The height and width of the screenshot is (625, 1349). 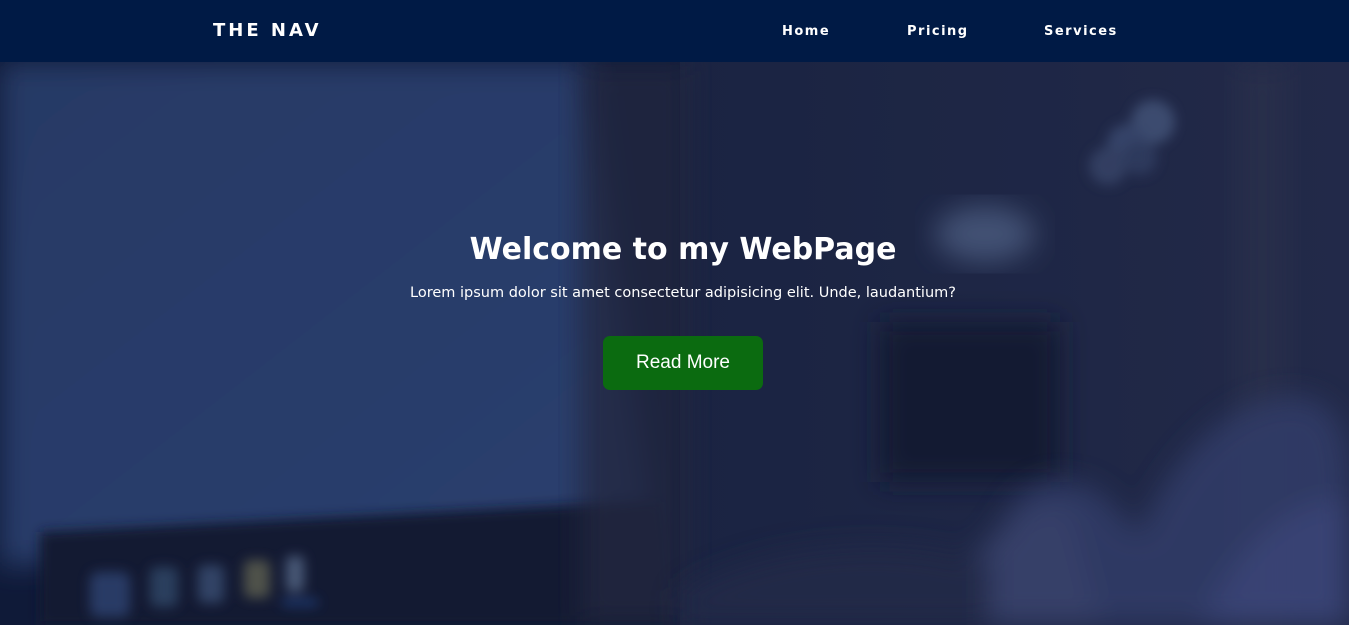 I want to click on read-more-button: Read More, so click(x=683, y=363).